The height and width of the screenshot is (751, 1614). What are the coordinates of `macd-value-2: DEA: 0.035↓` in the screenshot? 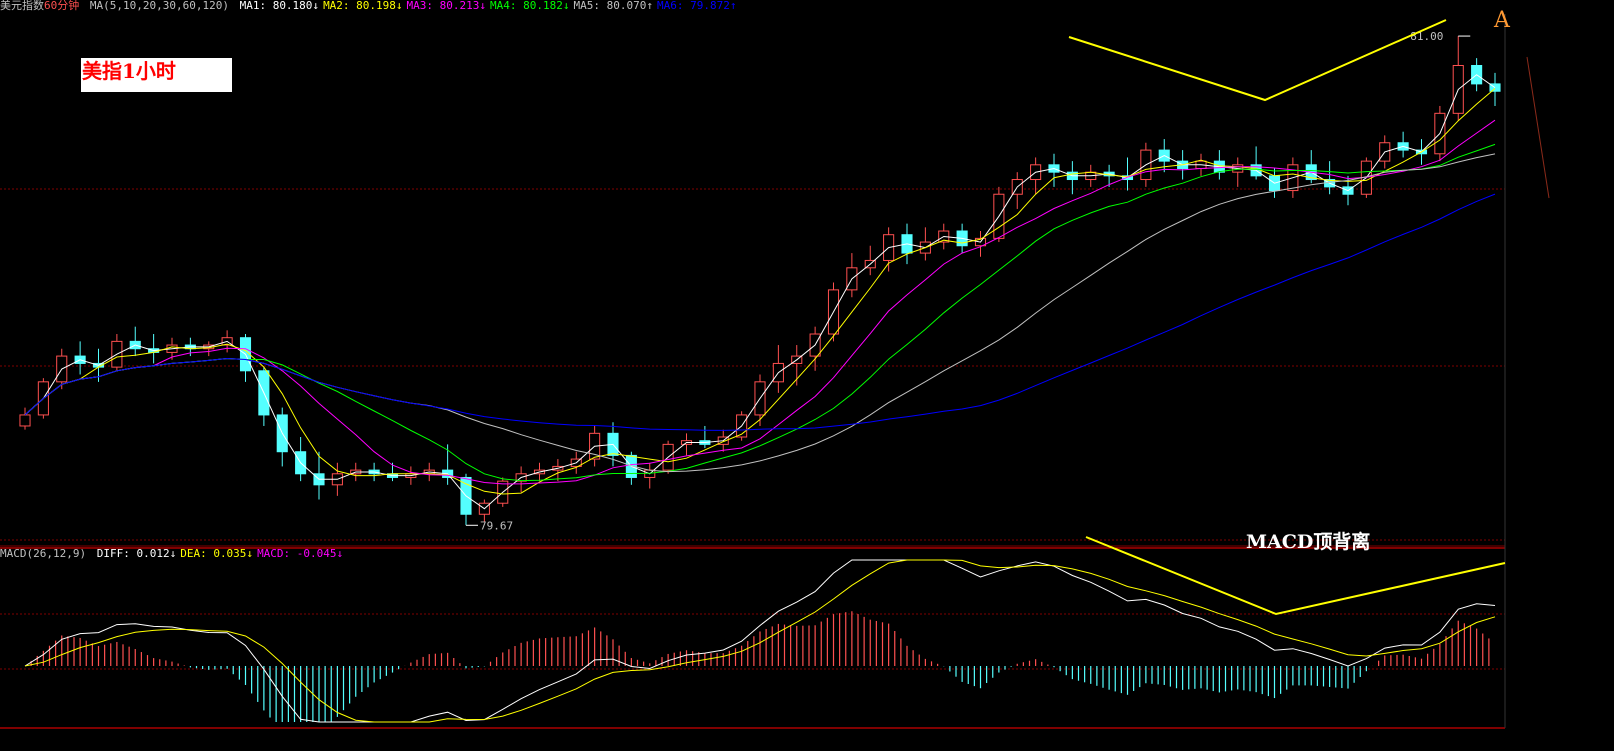 It's located at (217, 553).